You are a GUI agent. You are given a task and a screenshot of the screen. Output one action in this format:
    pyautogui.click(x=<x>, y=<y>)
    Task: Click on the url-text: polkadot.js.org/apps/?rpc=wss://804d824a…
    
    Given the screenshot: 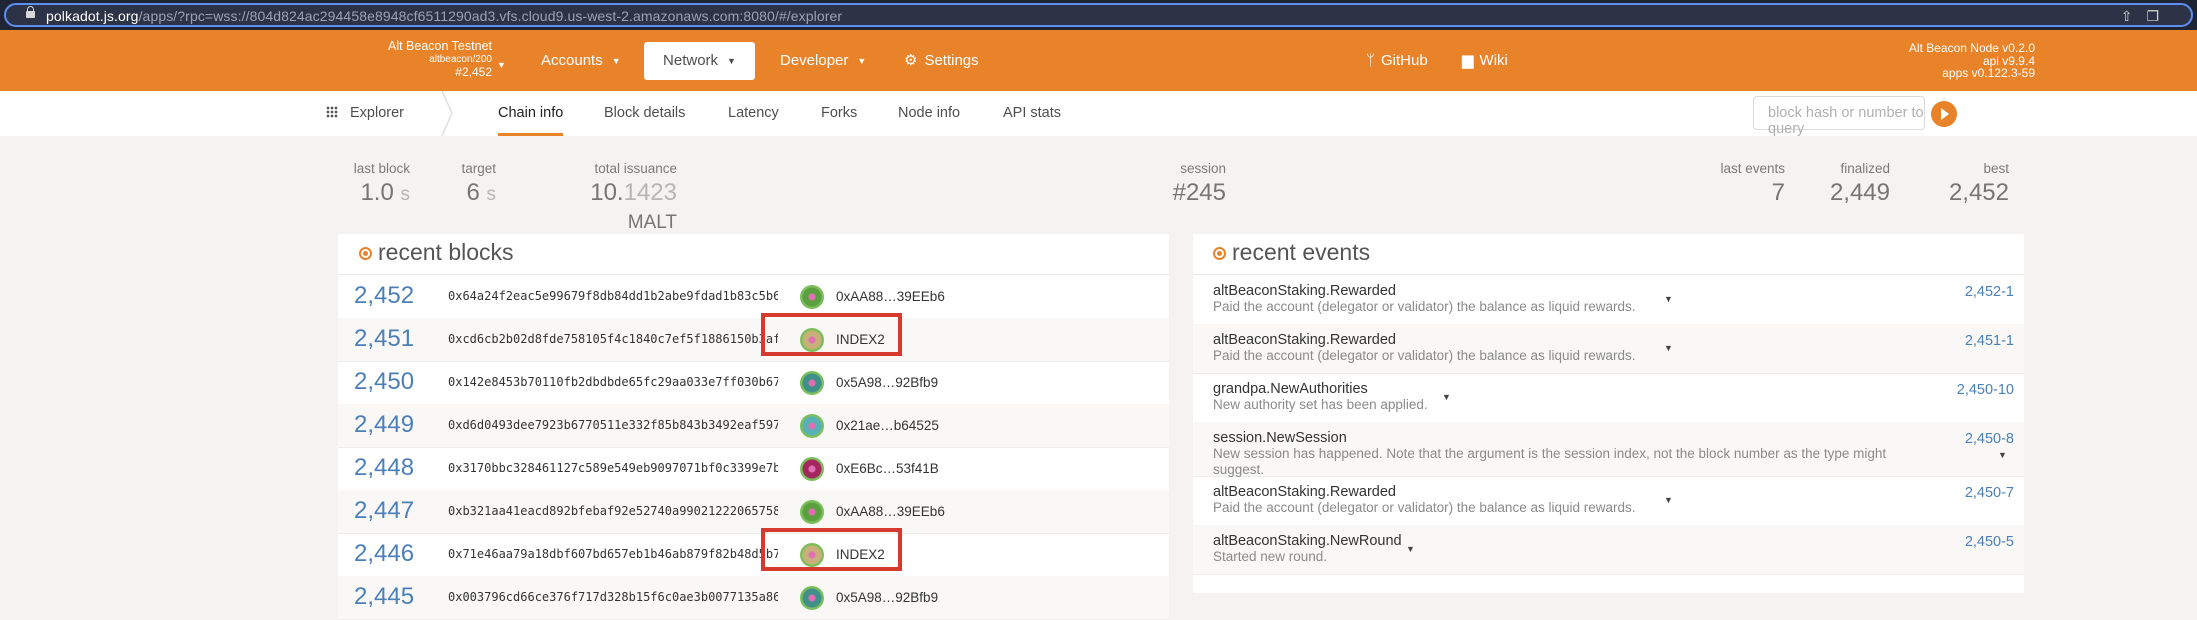 What is the action you would take?
    pyautogui.click(x=444, y=16)
    